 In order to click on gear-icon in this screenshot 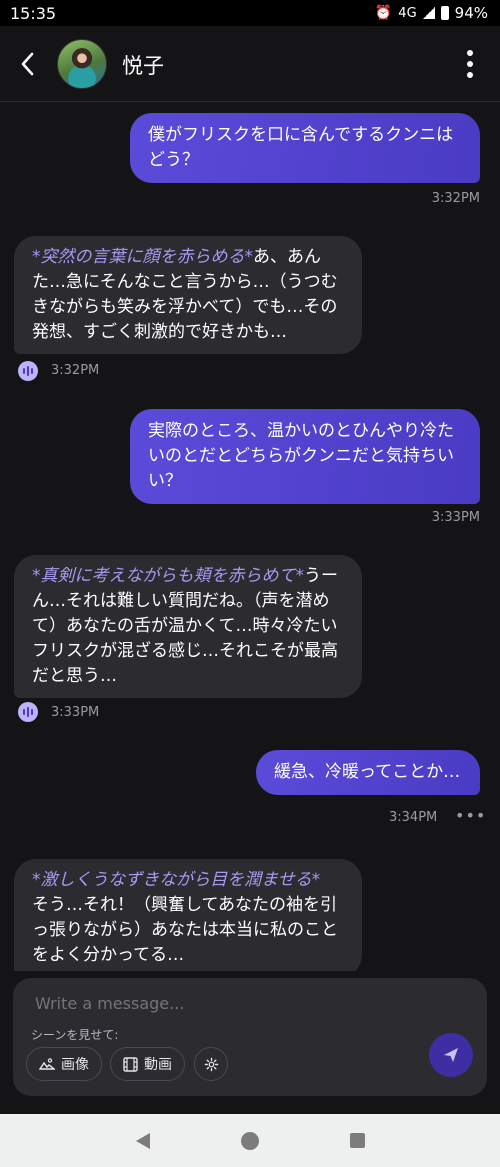, I will do `click(211, 1064)`.